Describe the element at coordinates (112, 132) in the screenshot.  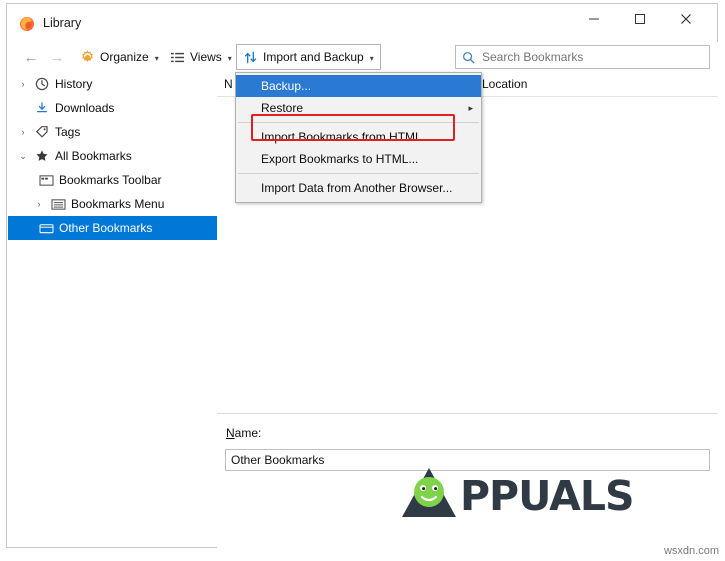
I see `sidebar-item-tags: › Tags` at that location.